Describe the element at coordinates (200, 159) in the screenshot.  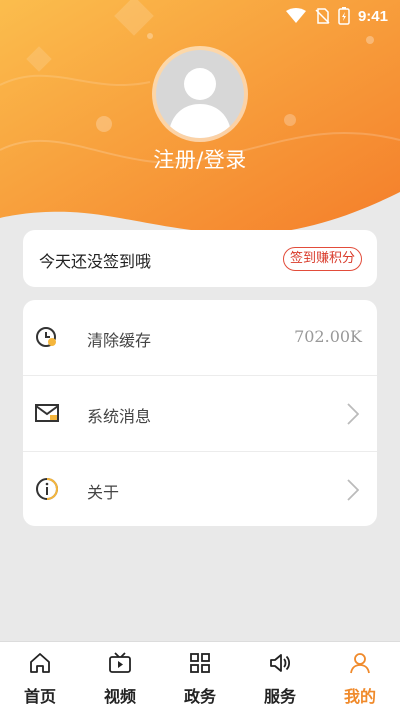
I see `register-login-link: 注册/登录` at that location.